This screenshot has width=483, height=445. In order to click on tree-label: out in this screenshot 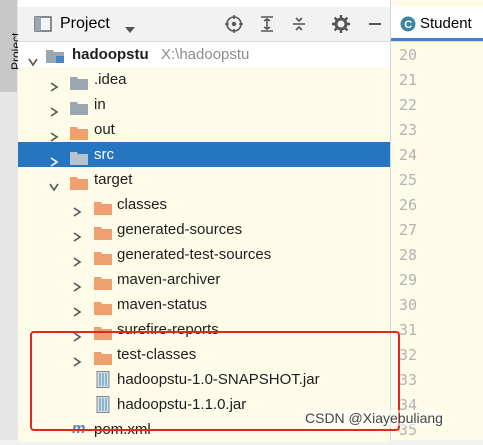, I will do `click(104, 129)`.